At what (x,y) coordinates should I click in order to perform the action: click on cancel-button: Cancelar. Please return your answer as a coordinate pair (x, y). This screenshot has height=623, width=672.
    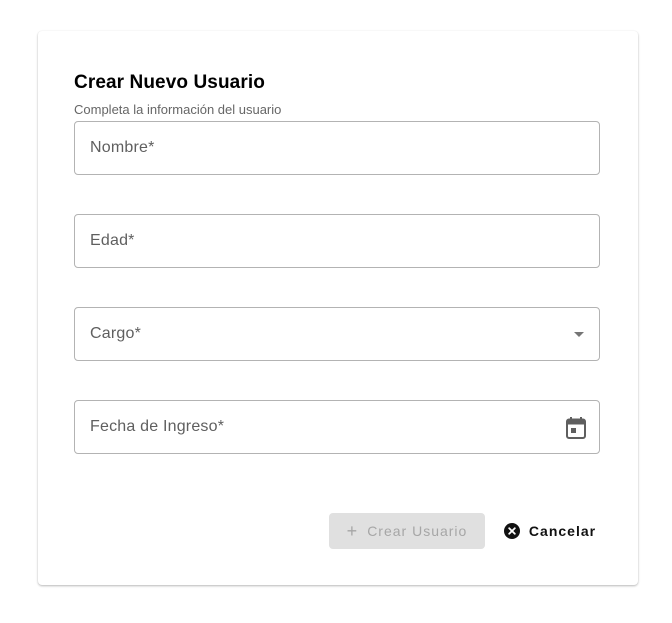
    Looking at the image, I should click on (550, 531).